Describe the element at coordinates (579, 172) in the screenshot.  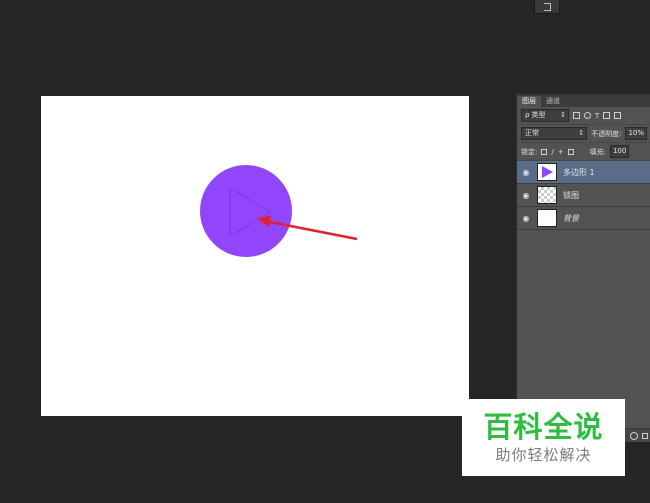
I see `layer-name: 多边形 1` at that location.